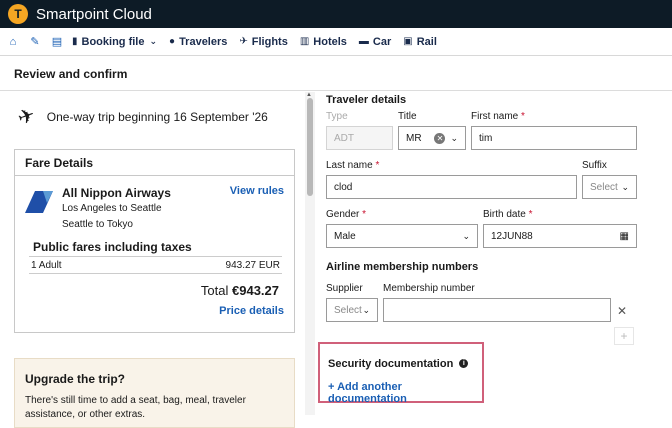 Image resolution: width=672 pixels, height=428 pixels. Describe the element at coordinates (304, 41) in the screenshot. I see `hotel-icon: ▥` at that location.